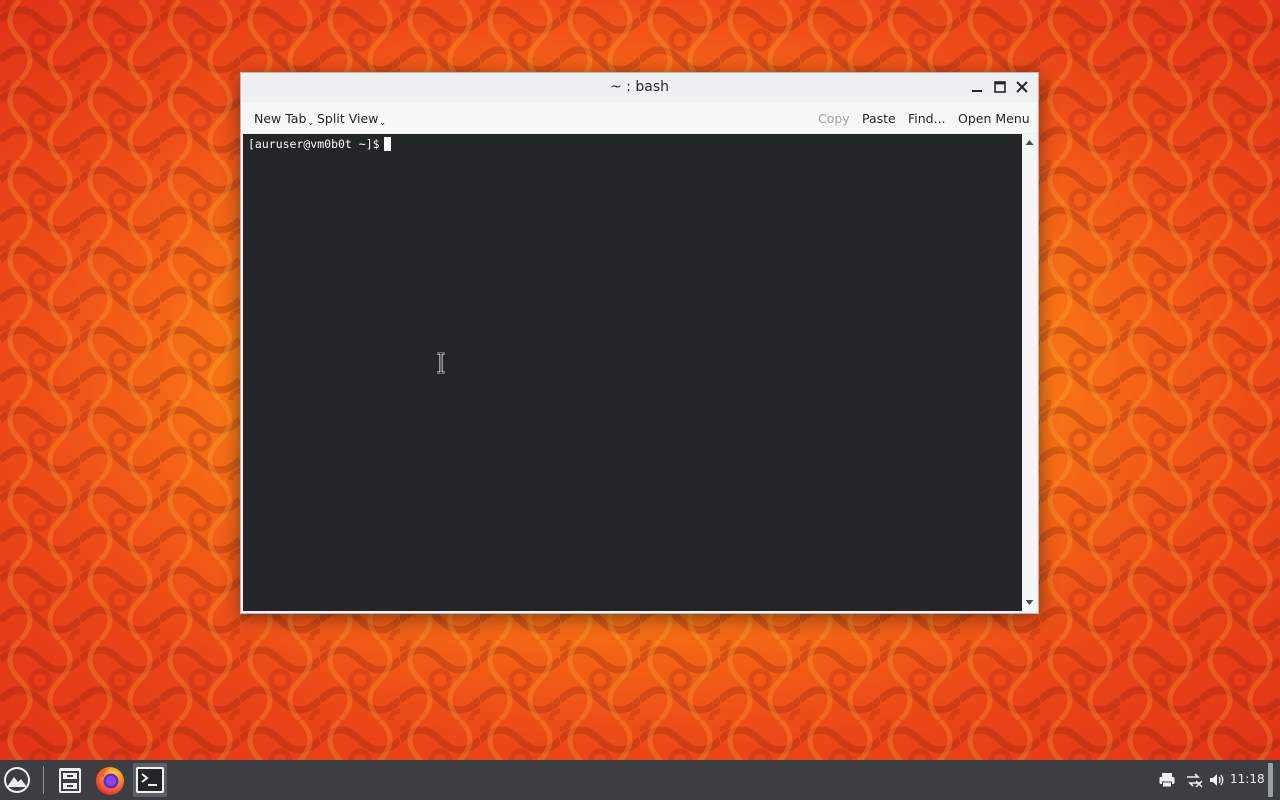  Describe the element at coordinates (1029, 142) in the screenshot. I see `scroll-up-arrow-icon` at that location.